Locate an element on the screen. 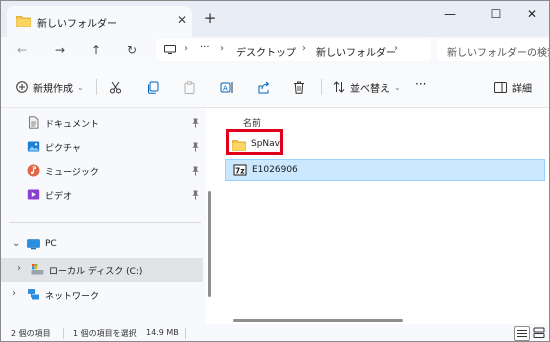  large-icons-view-button is located at coordinates (540, 333).